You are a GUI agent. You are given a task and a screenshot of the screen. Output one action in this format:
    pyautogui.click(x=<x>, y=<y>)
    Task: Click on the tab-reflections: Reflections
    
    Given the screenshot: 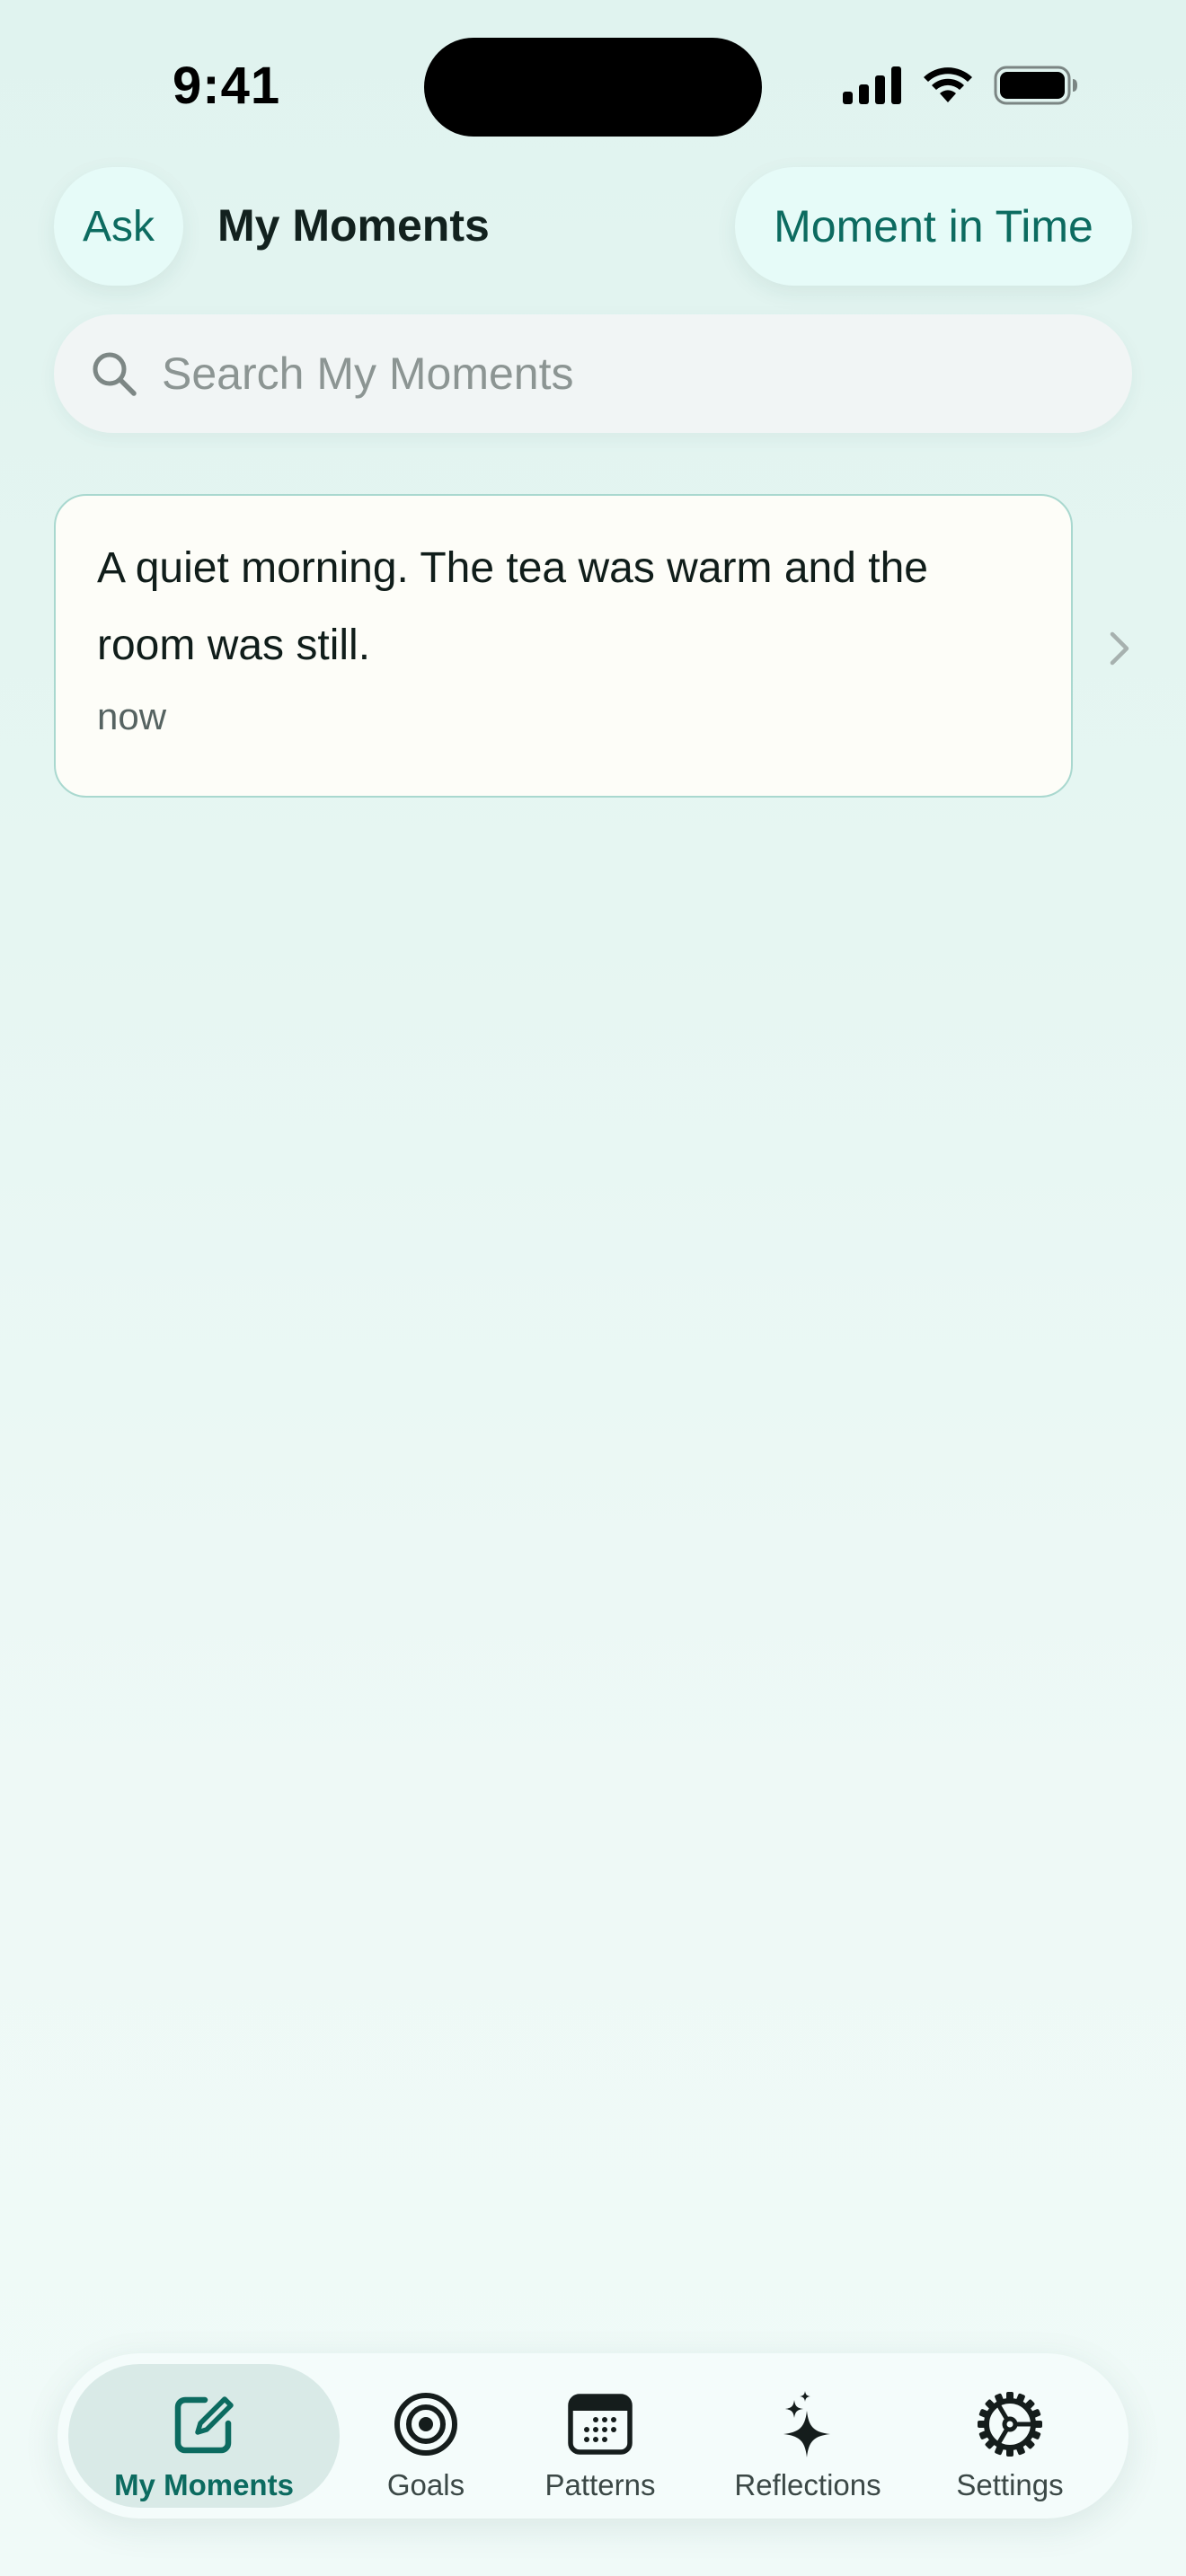 What is the action you would take?
    pyautogui.click(x=807, y=2436)
    